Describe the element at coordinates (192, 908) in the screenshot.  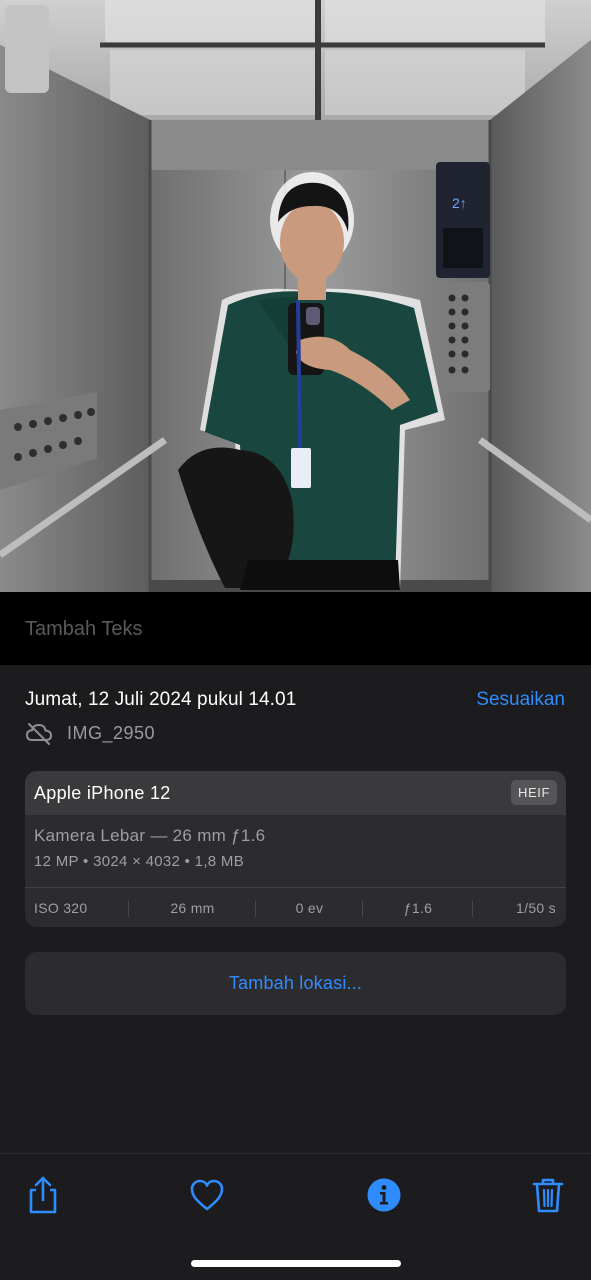
I see `exif-focal-length: 26 mm` at that location.